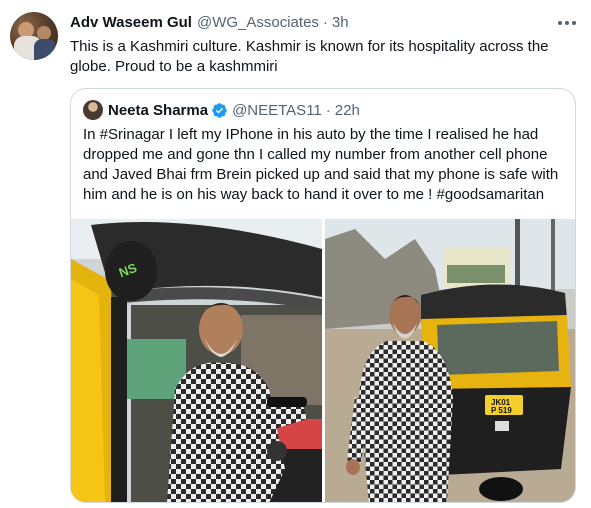 Image resolution: width=591 pixels, height=508 pixels. I want to click on number-plate-line2: P 519, so click(501, 410).